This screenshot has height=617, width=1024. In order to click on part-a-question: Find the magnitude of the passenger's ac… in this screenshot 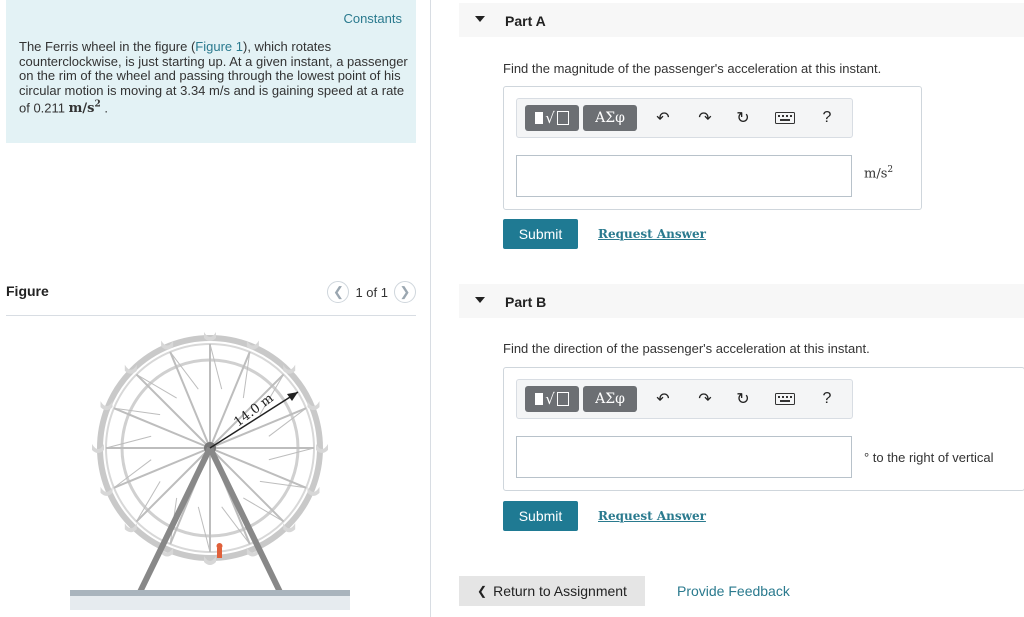, I will do `click(692, 68)`.